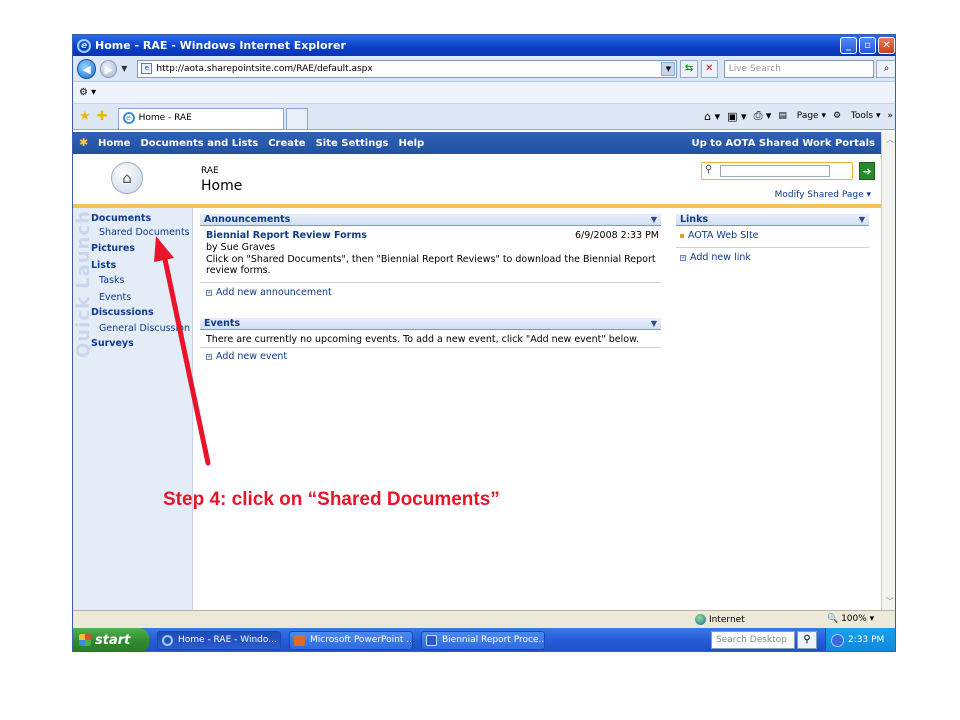 The image size is (960, 720). What do you see at coordinates (889, 602) in the screenshot?
I see `scroll-down-icon: ﹀` at bounding box center [889, 602].